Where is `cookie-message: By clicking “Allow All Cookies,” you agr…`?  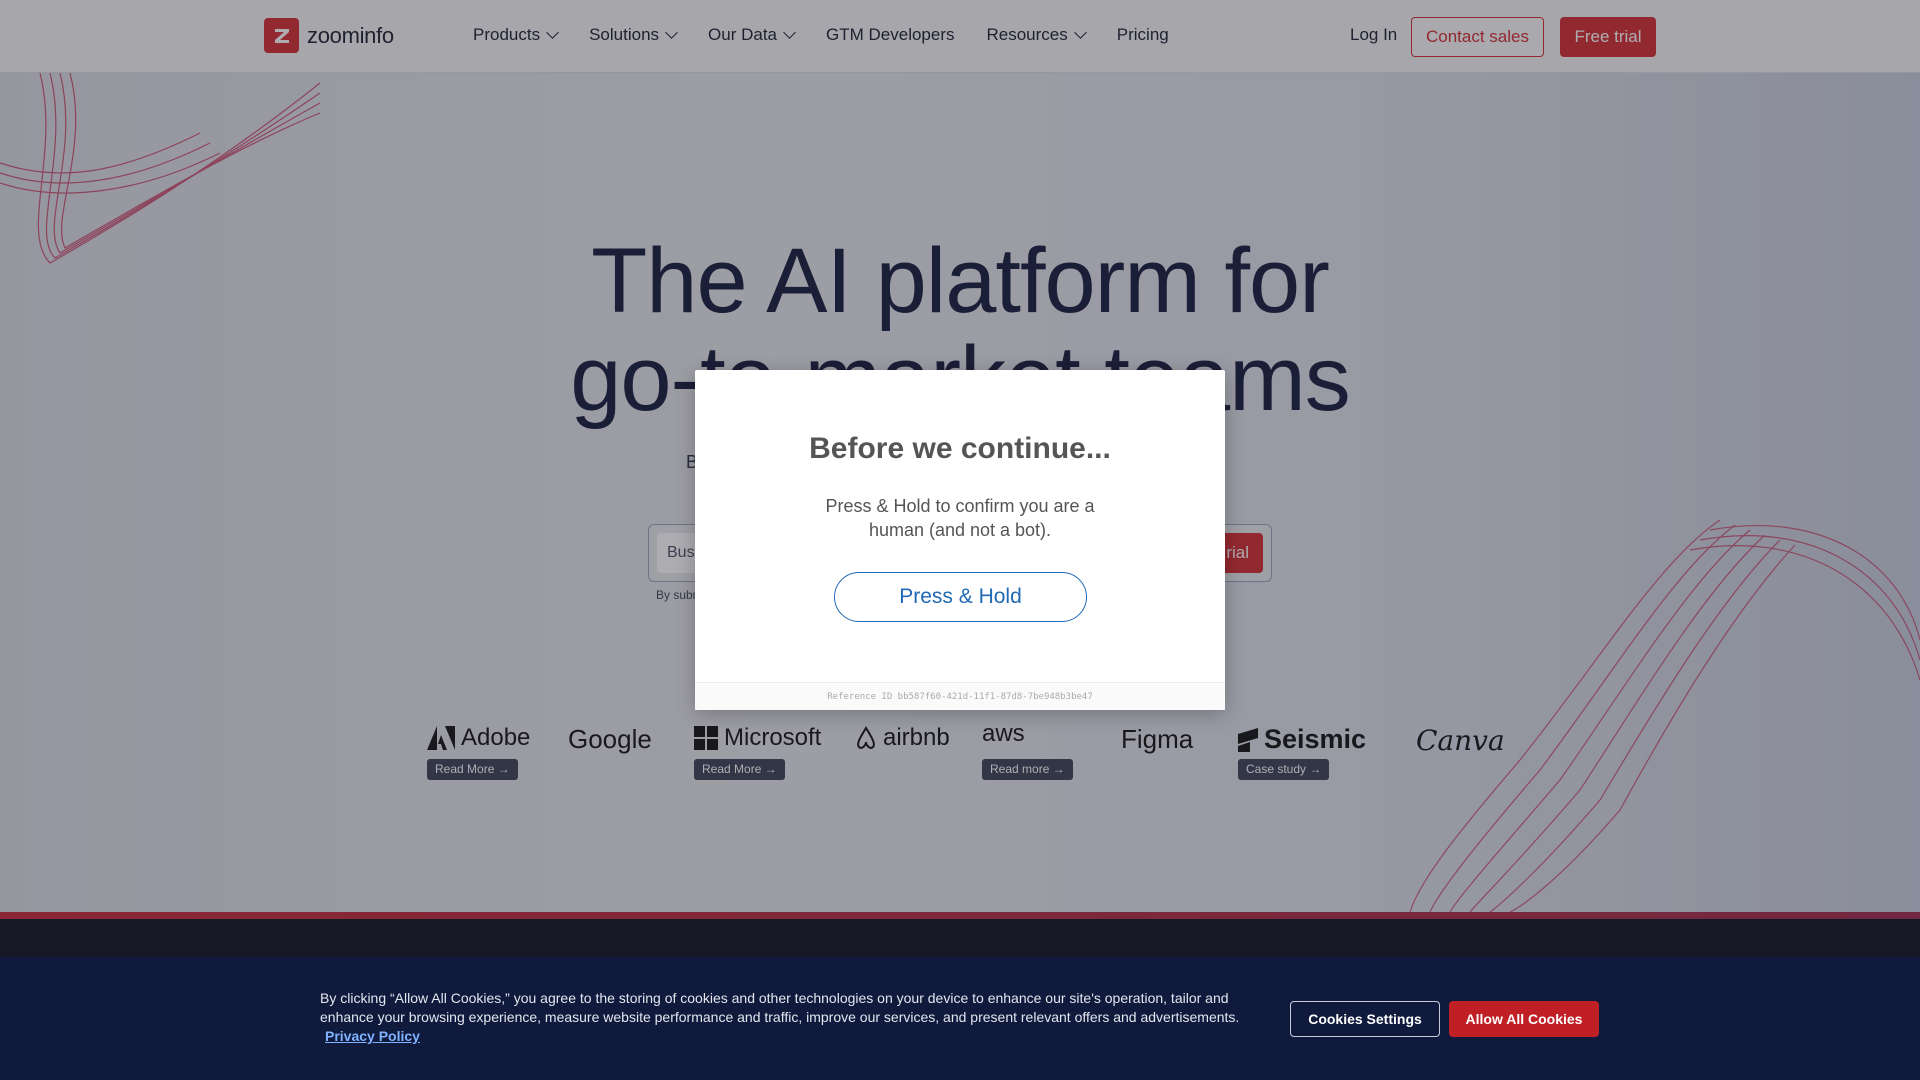 cookie-message: By clicking “Allow All Cookies,” you agr… is located at coordinates (780, 1007).